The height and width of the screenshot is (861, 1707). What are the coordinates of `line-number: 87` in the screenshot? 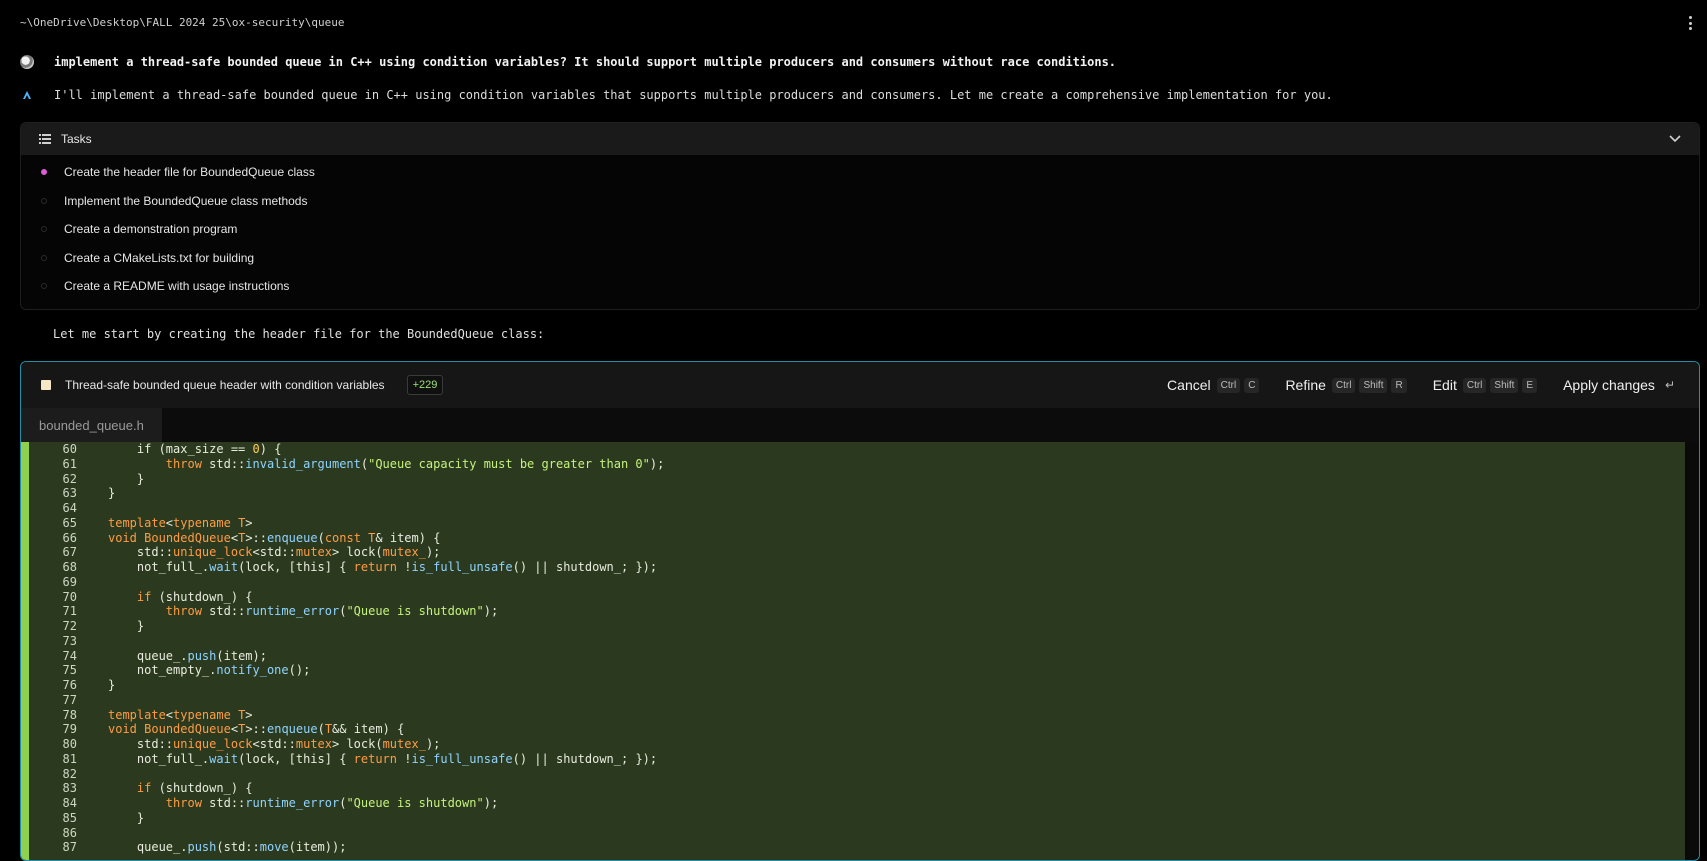 It's located at (69, 847).